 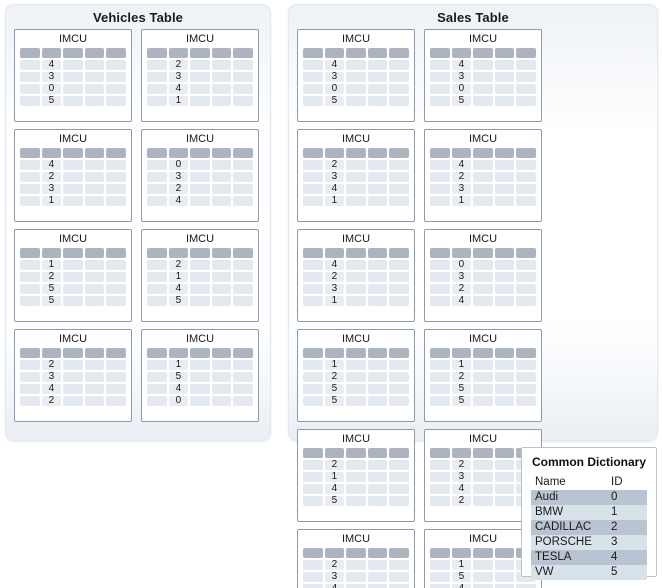 I want to click on imcu-cell-matrix: 1 2 5 5, so click(x=73, y=277).